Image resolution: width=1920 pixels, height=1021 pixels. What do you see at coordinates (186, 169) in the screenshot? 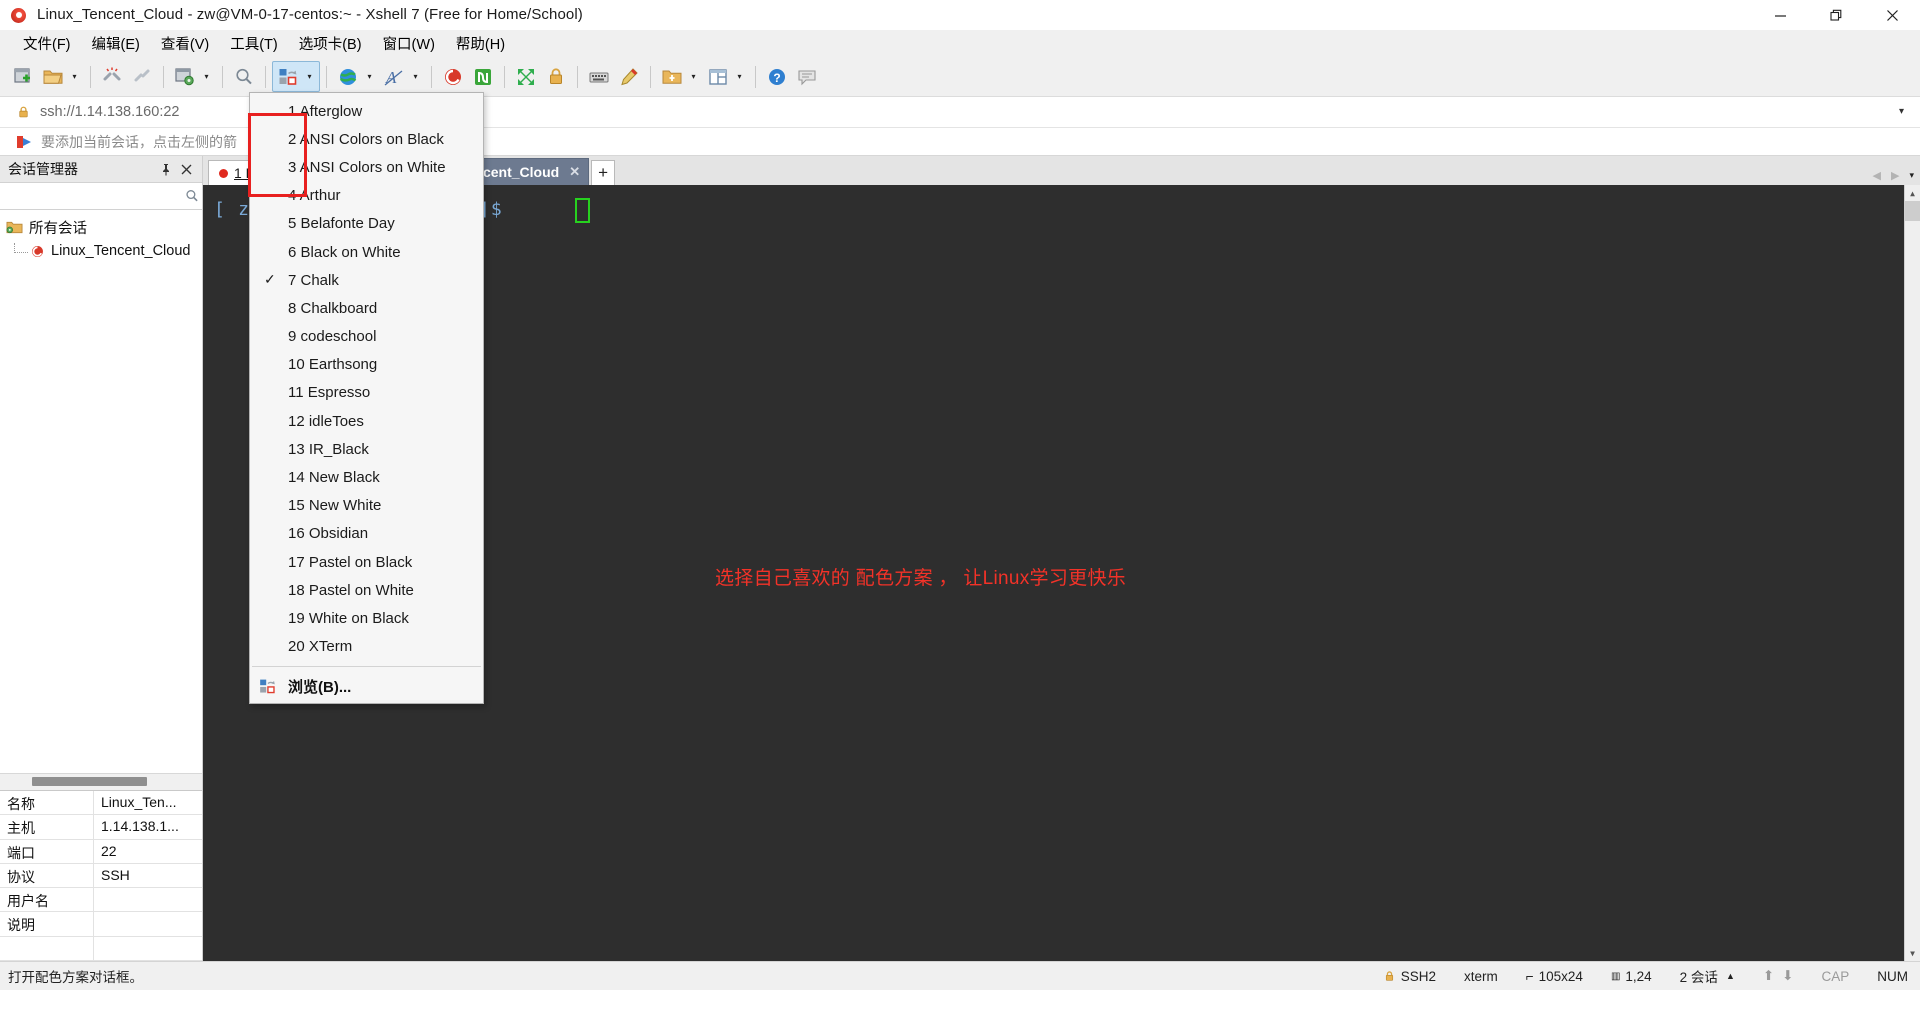
I see `close-panel-icon` at bounding box center [186, 169].